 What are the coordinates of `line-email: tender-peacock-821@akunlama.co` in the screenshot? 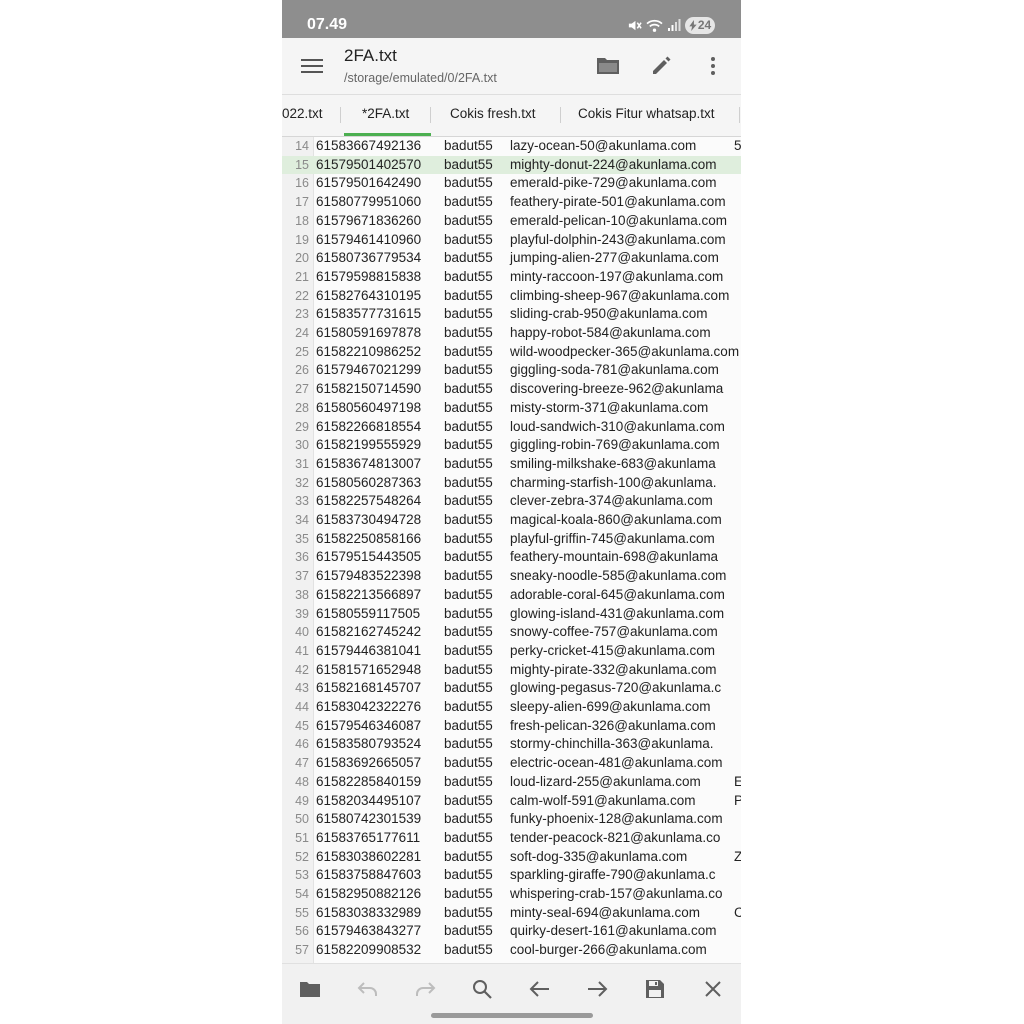 It's located at (615, 837).